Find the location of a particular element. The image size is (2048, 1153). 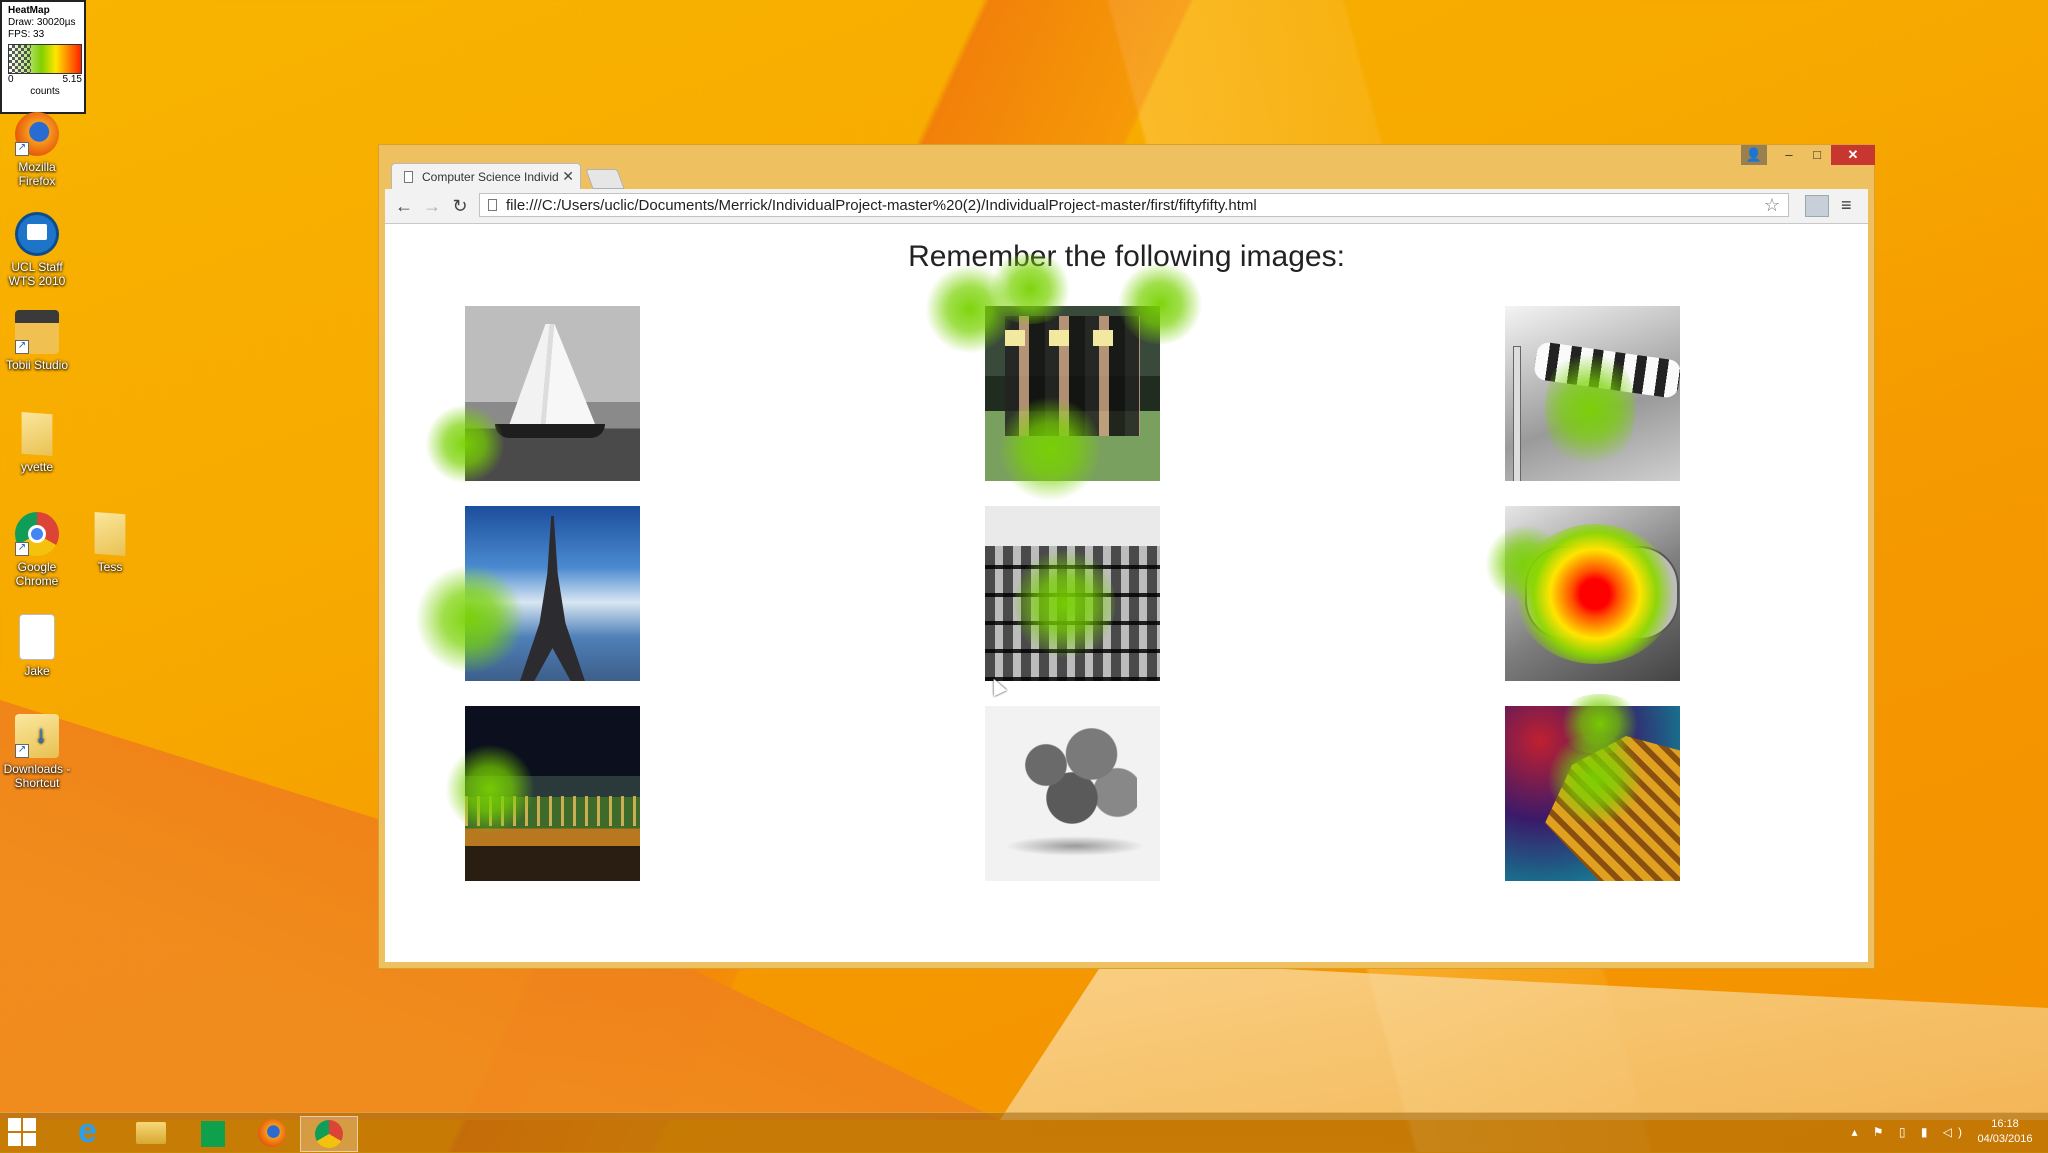

maximize-button: □ is located at coordinates (1817, 155).